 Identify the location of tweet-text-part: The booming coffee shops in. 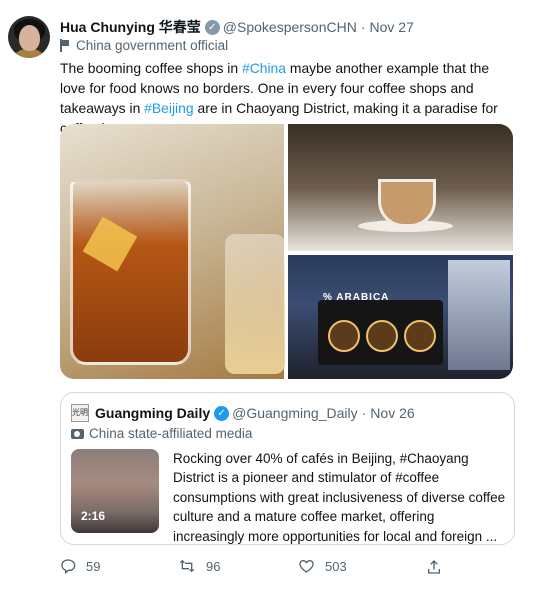
(151, 68).